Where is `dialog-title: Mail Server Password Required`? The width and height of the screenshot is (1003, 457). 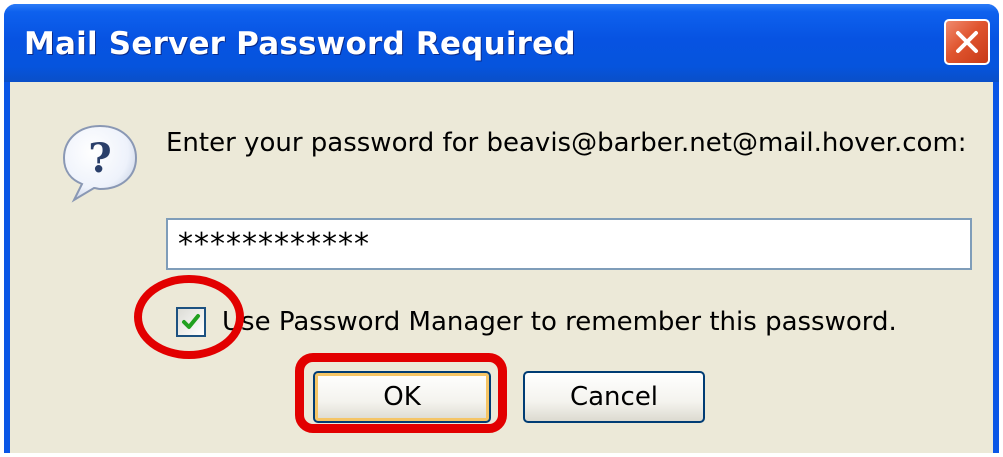 dialog-title: Mail Server Password Required is located at coordinates (300, 44).